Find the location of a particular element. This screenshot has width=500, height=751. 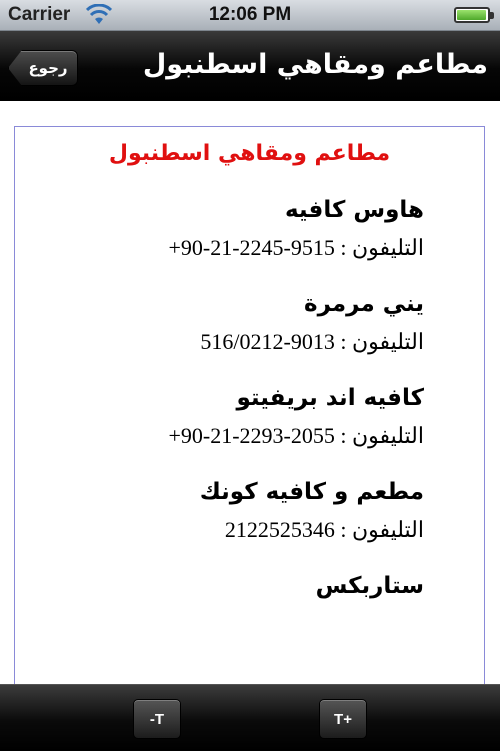

venue-name: مطعم و كافيه كونك is located at coordinates (311, 492).